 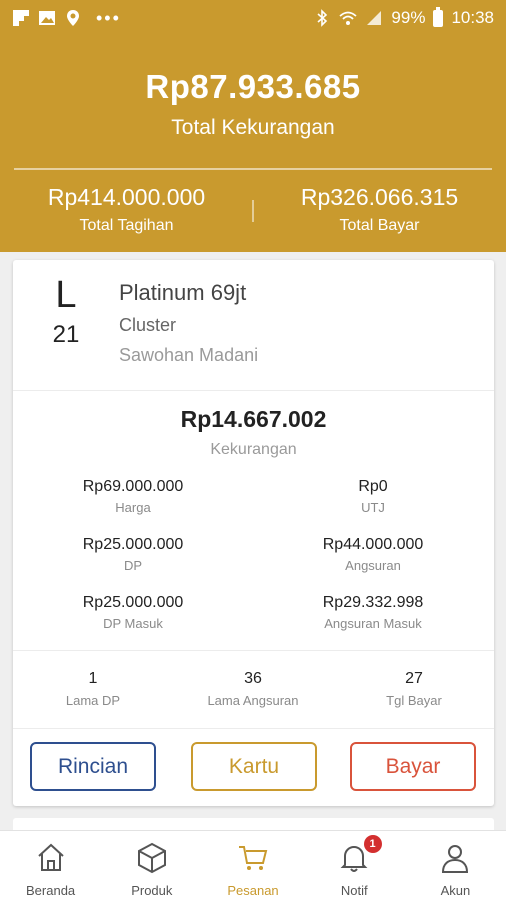 What do you see at coordinates (47, 18) in the screenshot?
I see `image-icon` at bounding box center [47, 18].